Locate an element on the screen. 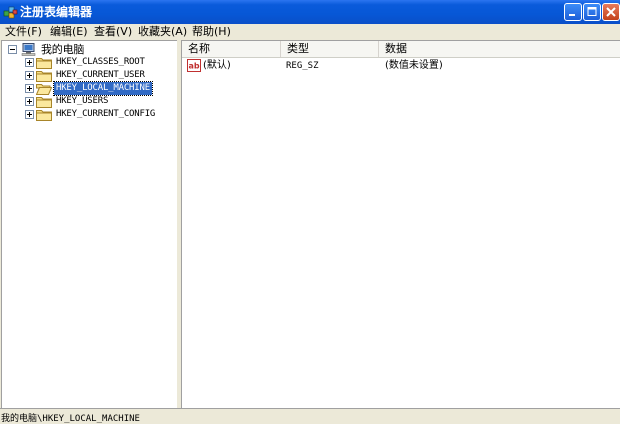 The height and width of the screenshot is (424, 620). open-folder-icon is located at coordinates (44, 89).